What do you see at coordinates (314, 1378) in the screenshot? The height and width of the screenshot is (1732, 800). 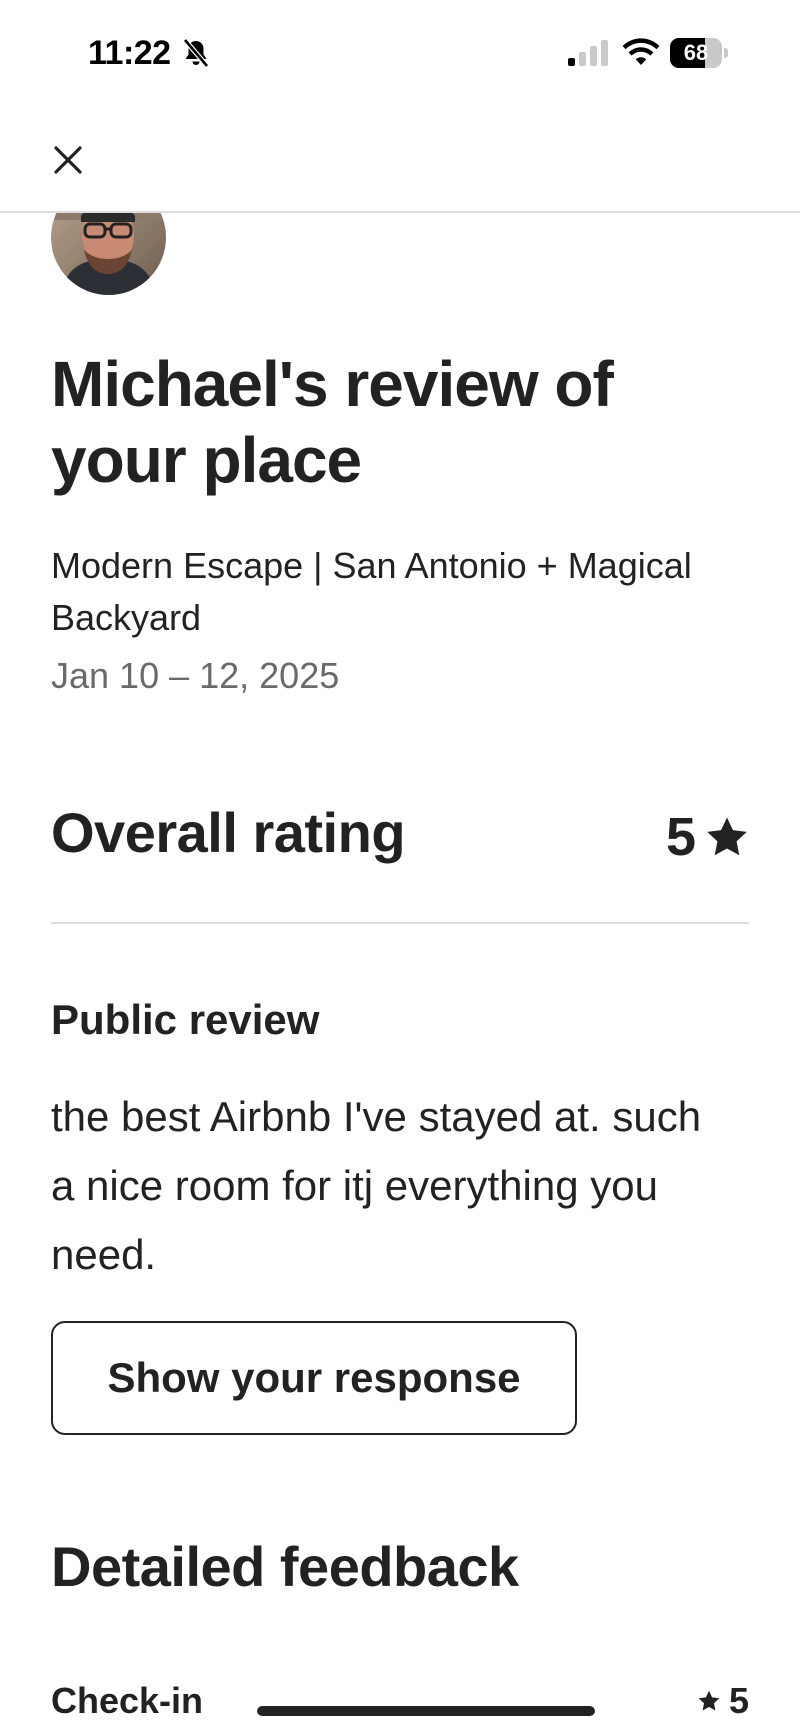 I see `show-response-button: Show your response` at bounding box center [314, 1378].